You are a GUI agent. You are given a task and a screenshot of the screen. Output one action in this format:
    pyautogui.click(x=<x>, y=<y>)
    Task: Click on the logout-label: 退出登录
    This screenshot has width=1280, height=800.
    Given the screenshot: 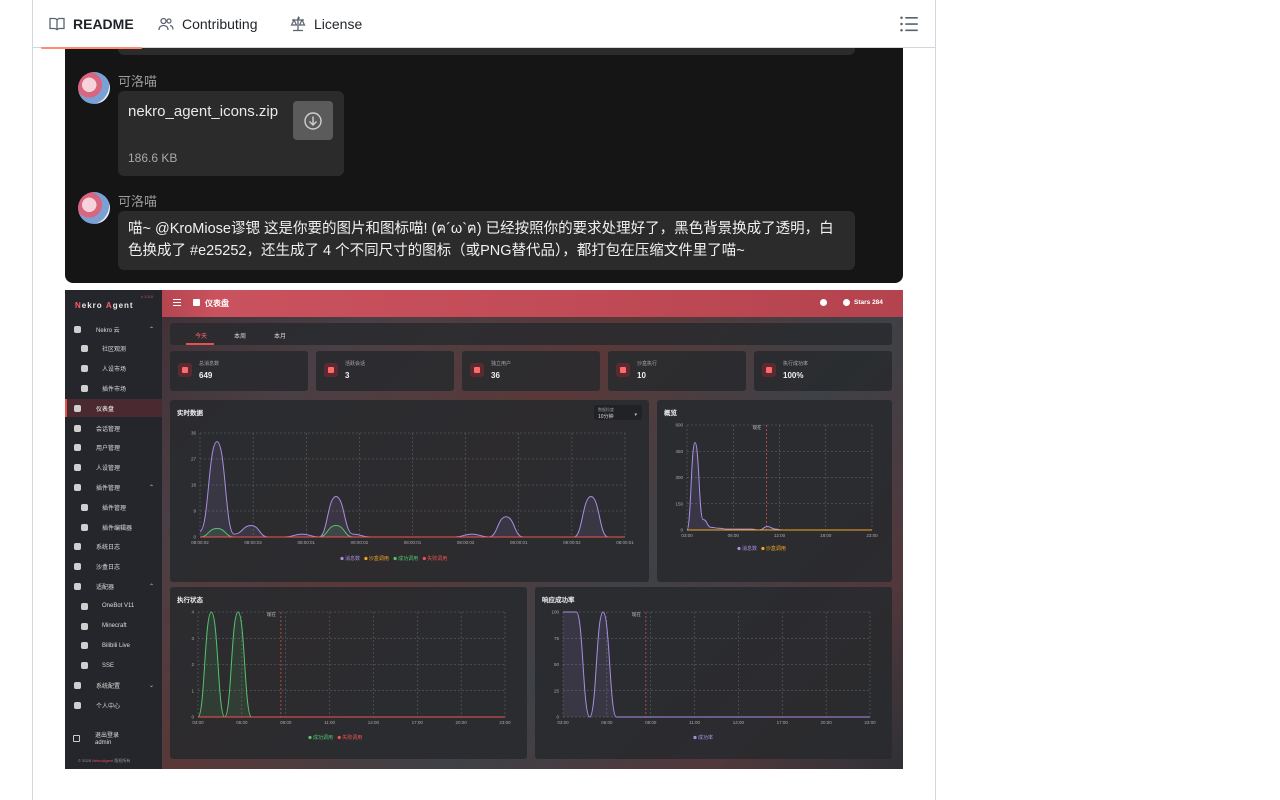 What is the action you would take?
    pyautogui.click(x=107, y=734)
    